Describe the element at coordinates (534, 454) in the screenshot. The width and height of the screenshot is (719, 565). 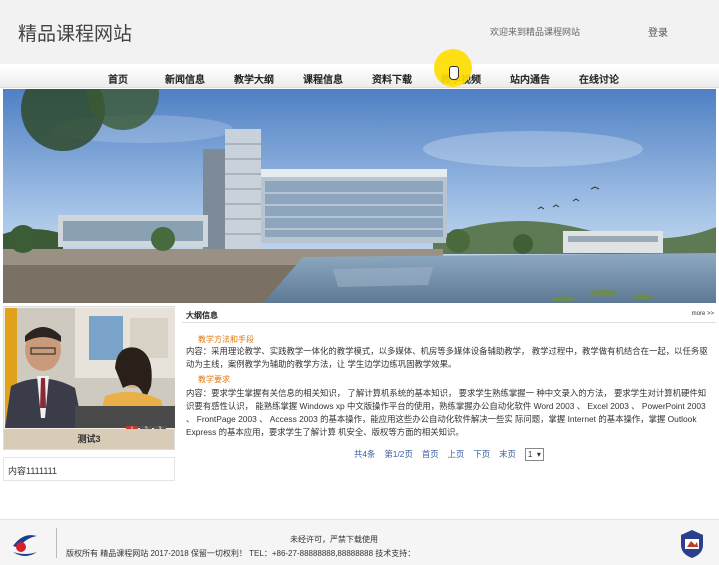
I see `page-select: 1 ▾` at that location.